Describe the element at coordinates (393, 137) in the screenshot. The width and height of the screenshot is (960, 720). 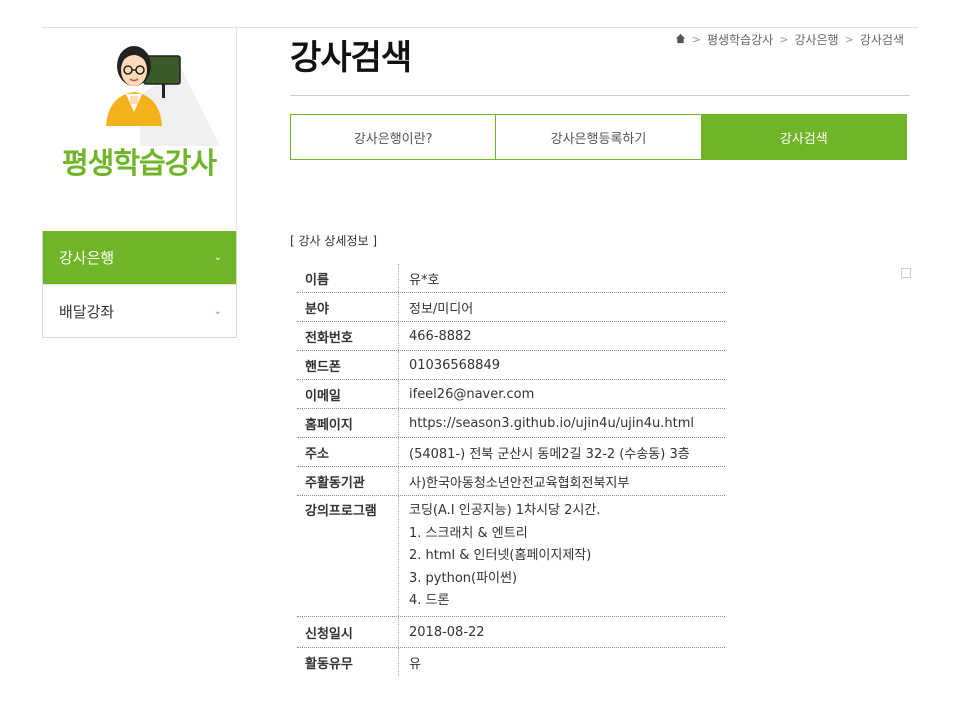
I see `tab-about-instructor-bank: 강사은행이란?` at that location.